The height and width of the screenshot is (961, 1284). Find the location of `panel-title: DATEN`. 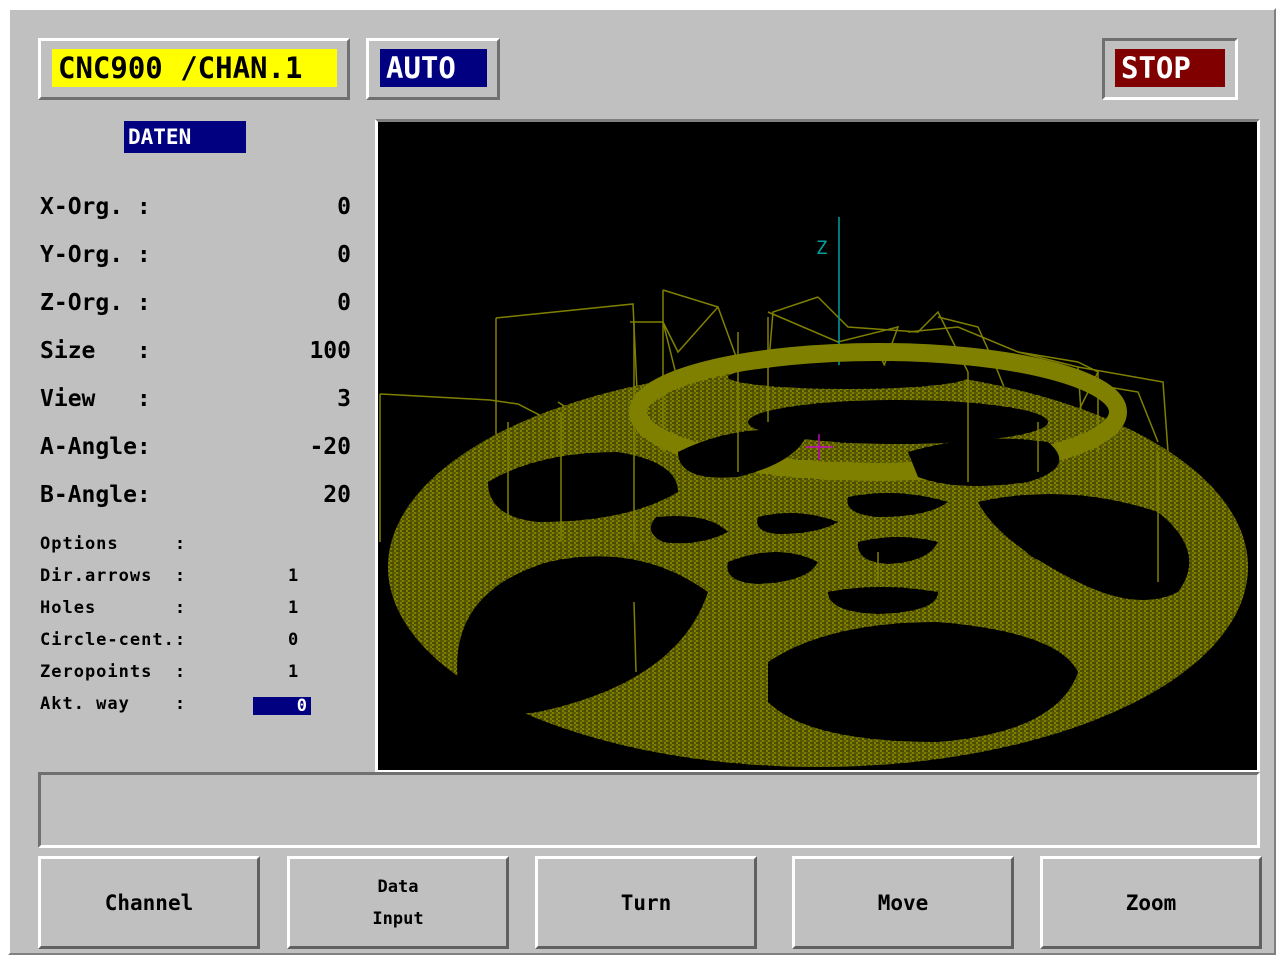

panel-title: DATEN is located at coordinates (185, 137).